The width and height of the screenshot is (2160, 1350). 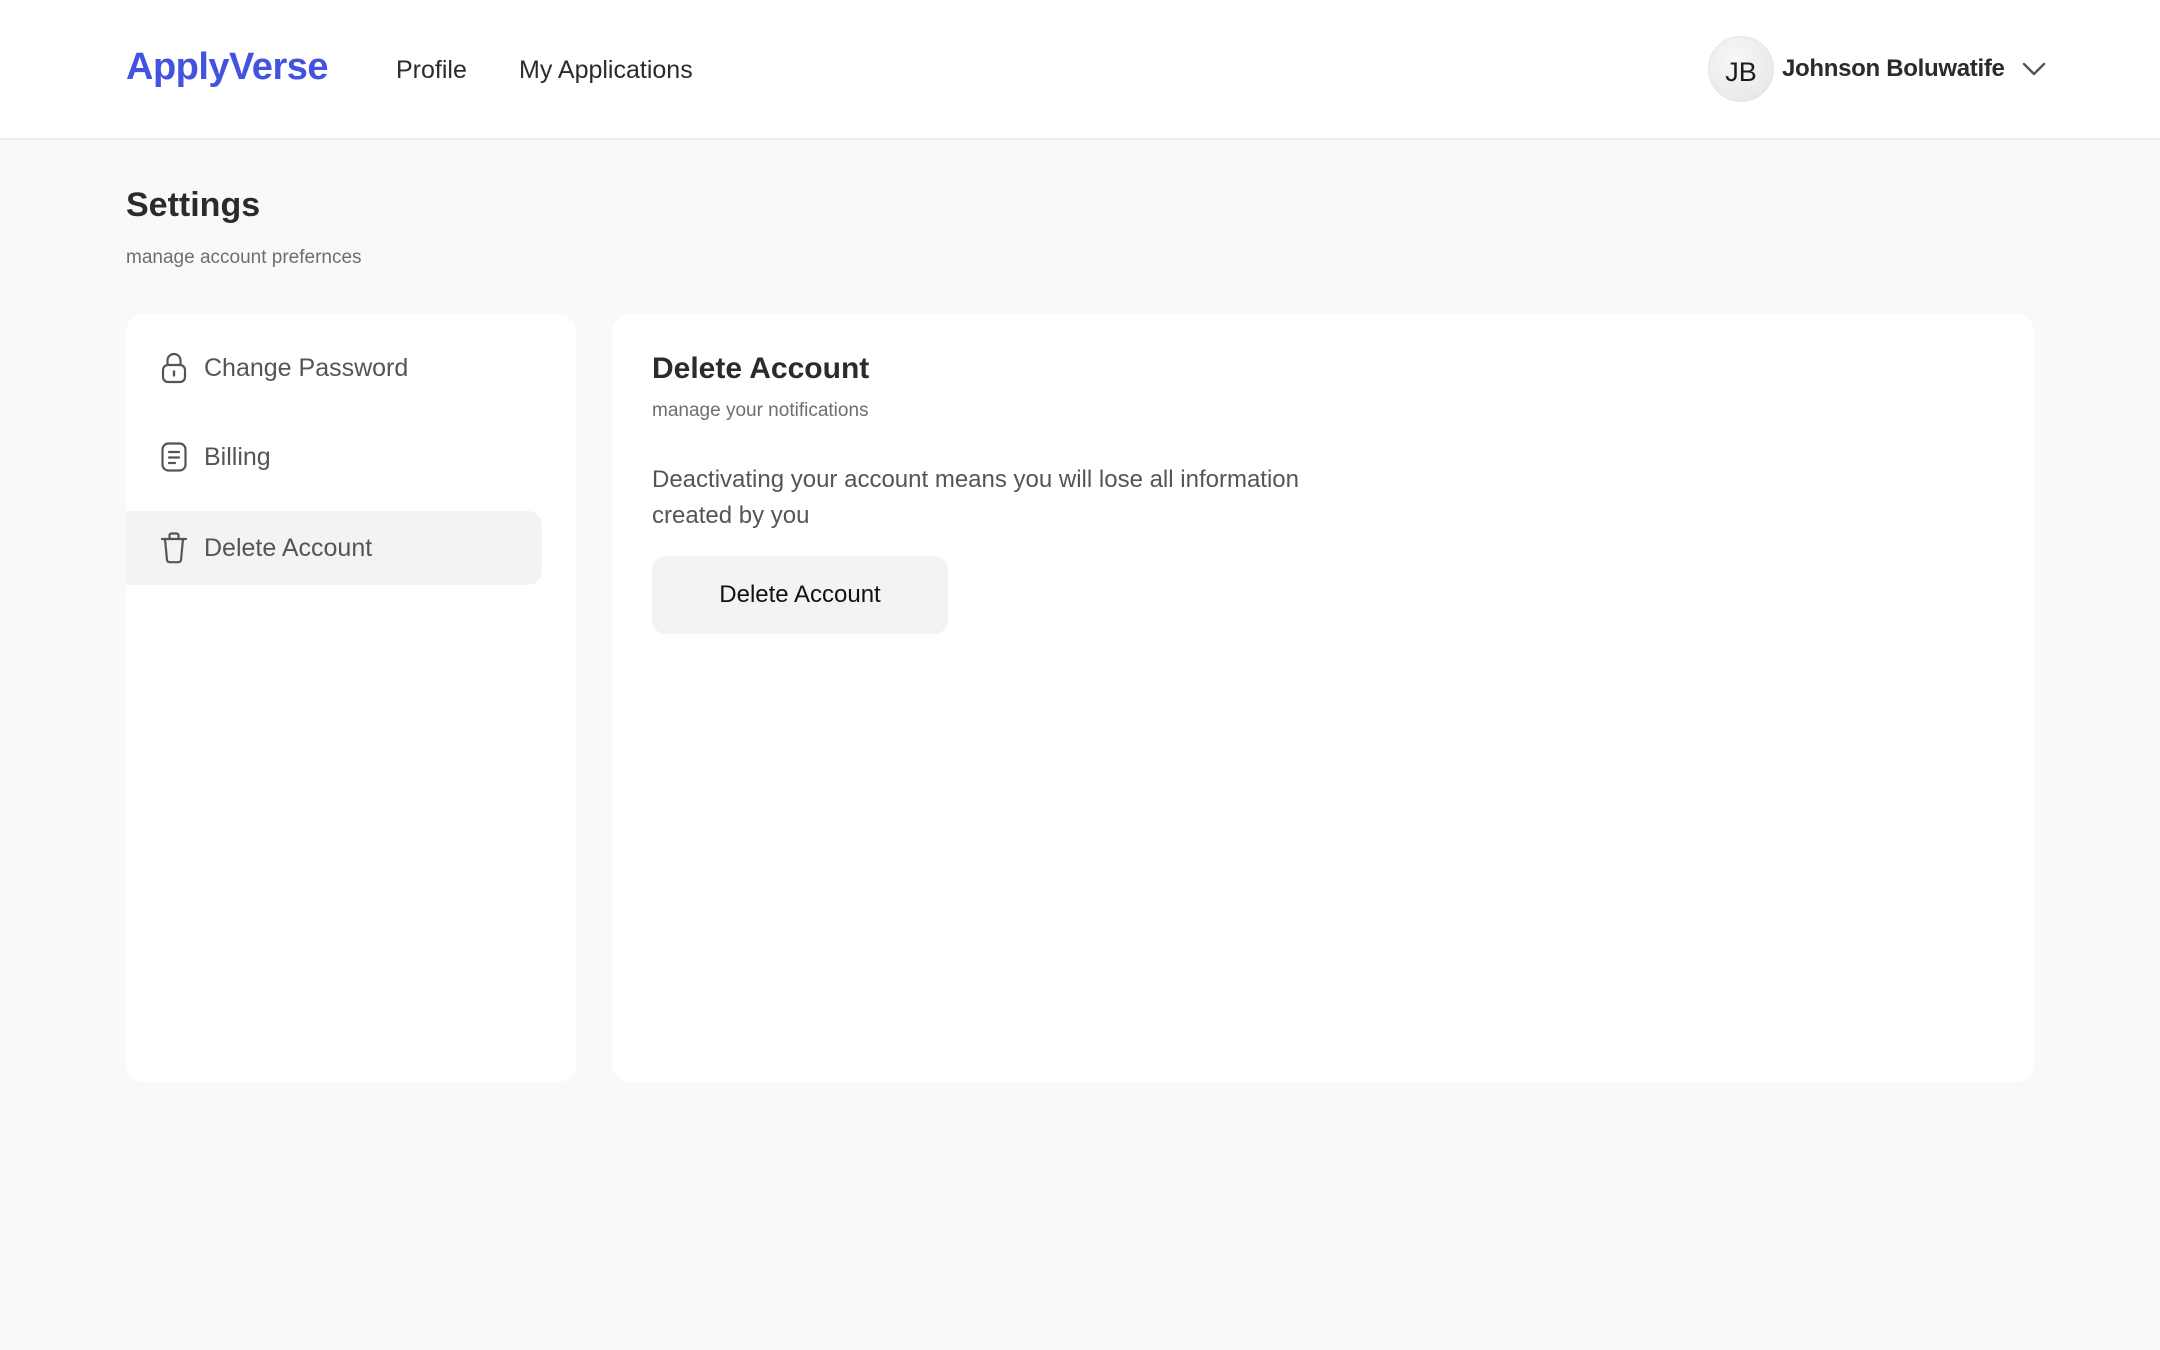 I want to click on sidebar-item-billing: Billing, so click(x=334, y=457).